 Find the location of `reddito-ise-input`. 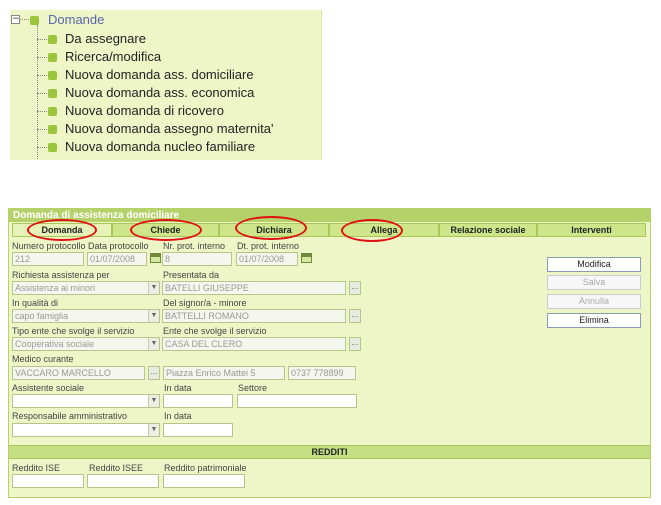

reddito-ise-input is located at coordinates (48, 481).